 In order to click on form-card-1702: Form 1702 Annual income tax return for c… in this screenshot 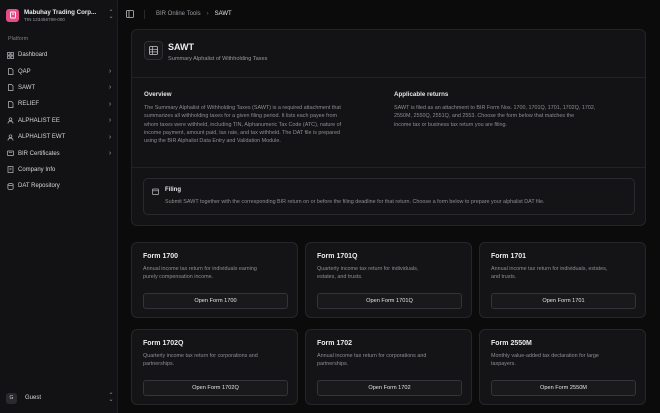, I will do `click(388, 367)`.